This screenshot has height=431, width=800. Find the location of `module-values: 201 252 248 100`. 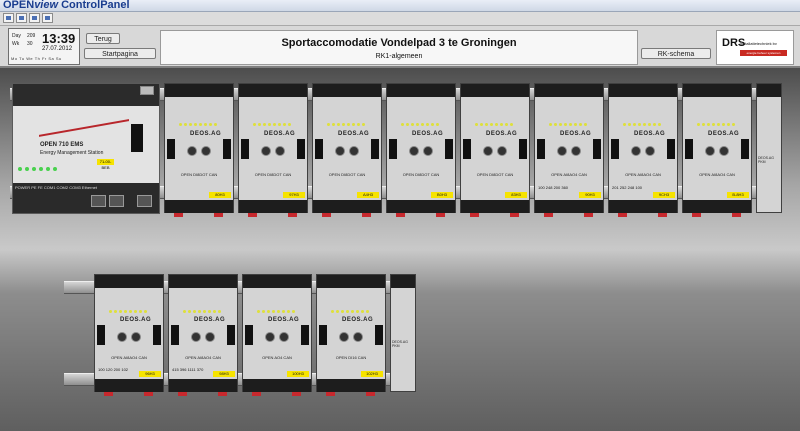

module-values: 201 252 248 100 is located at coordinates (627, 188).